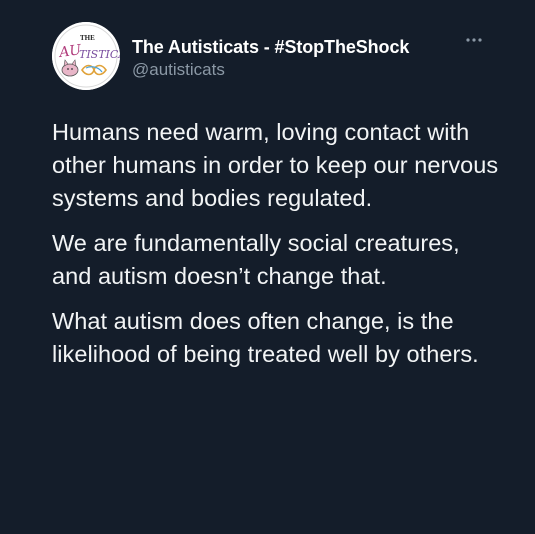 Image resolution: width=535 pixels, height=534 pixels. Describe the element at coordinates (99, 54) in the screenshot. I see `svg-text: TISTICATS` at that location.